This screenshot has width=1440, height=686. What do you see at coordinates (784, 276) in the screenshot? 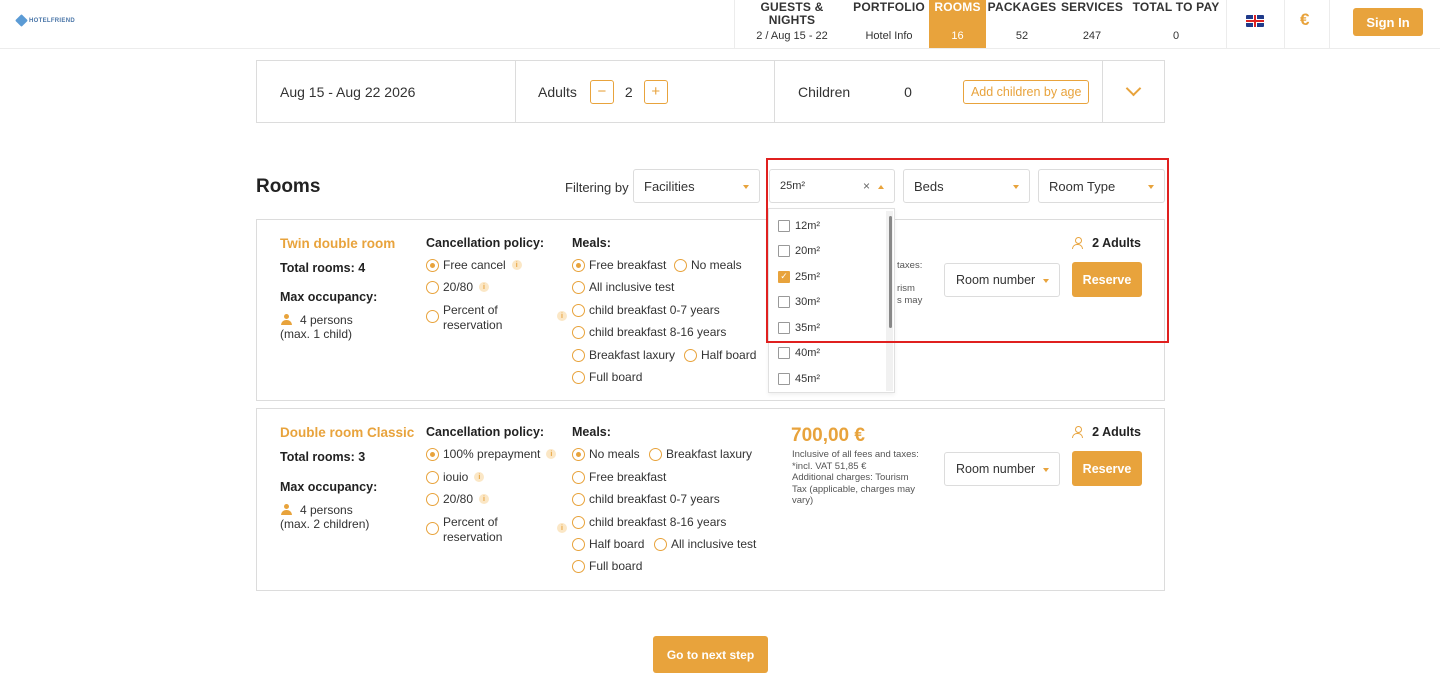
I see `checkbox-checked: ✓` at bounding box center [784, 276].